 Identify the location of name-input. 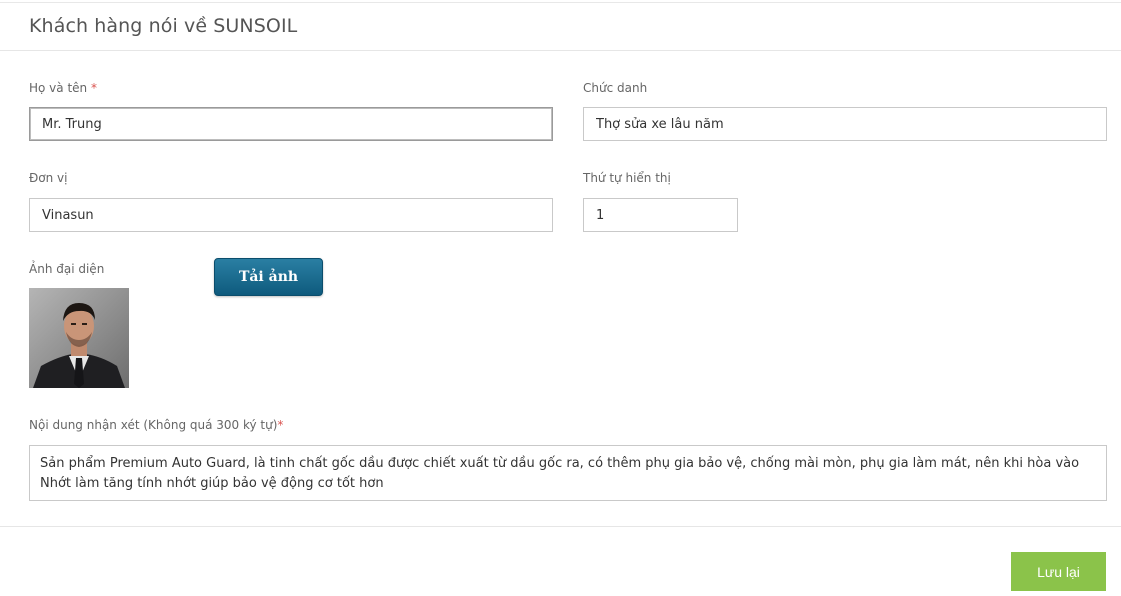
(291, 124).